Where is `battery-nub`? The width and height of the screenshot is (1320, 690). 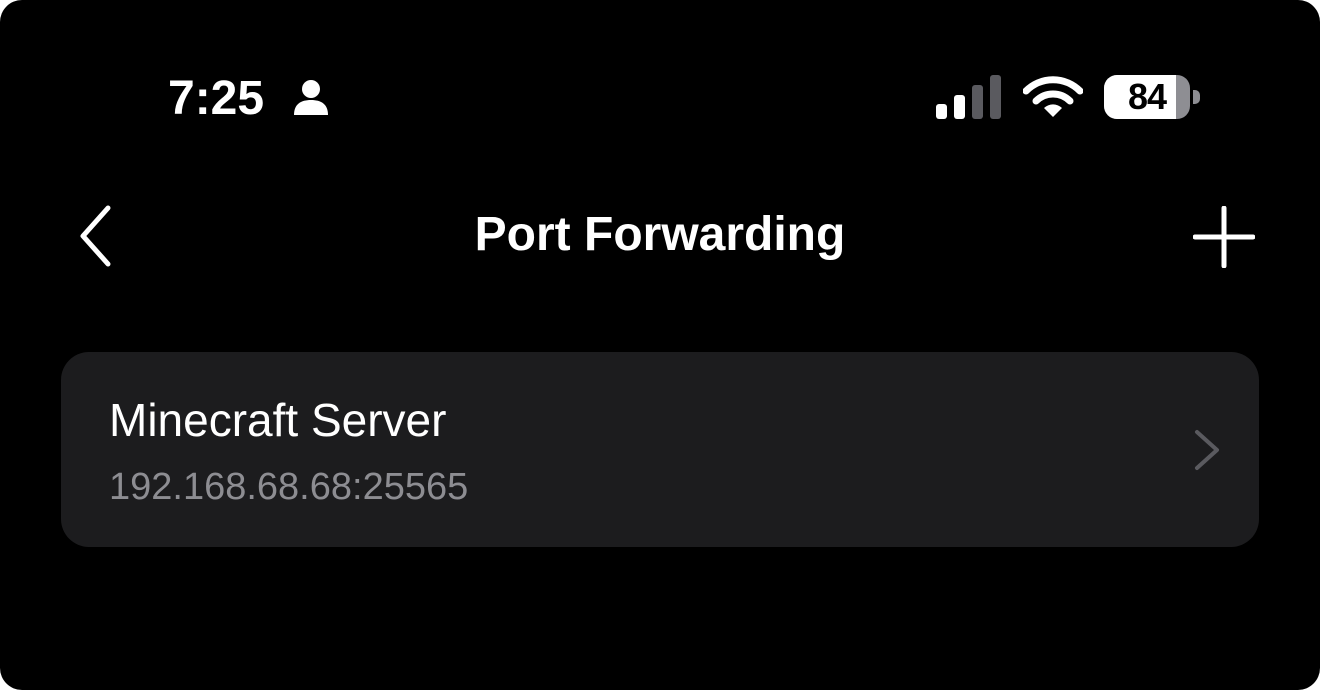
battery-nub is located at coordinates (1196, 97).